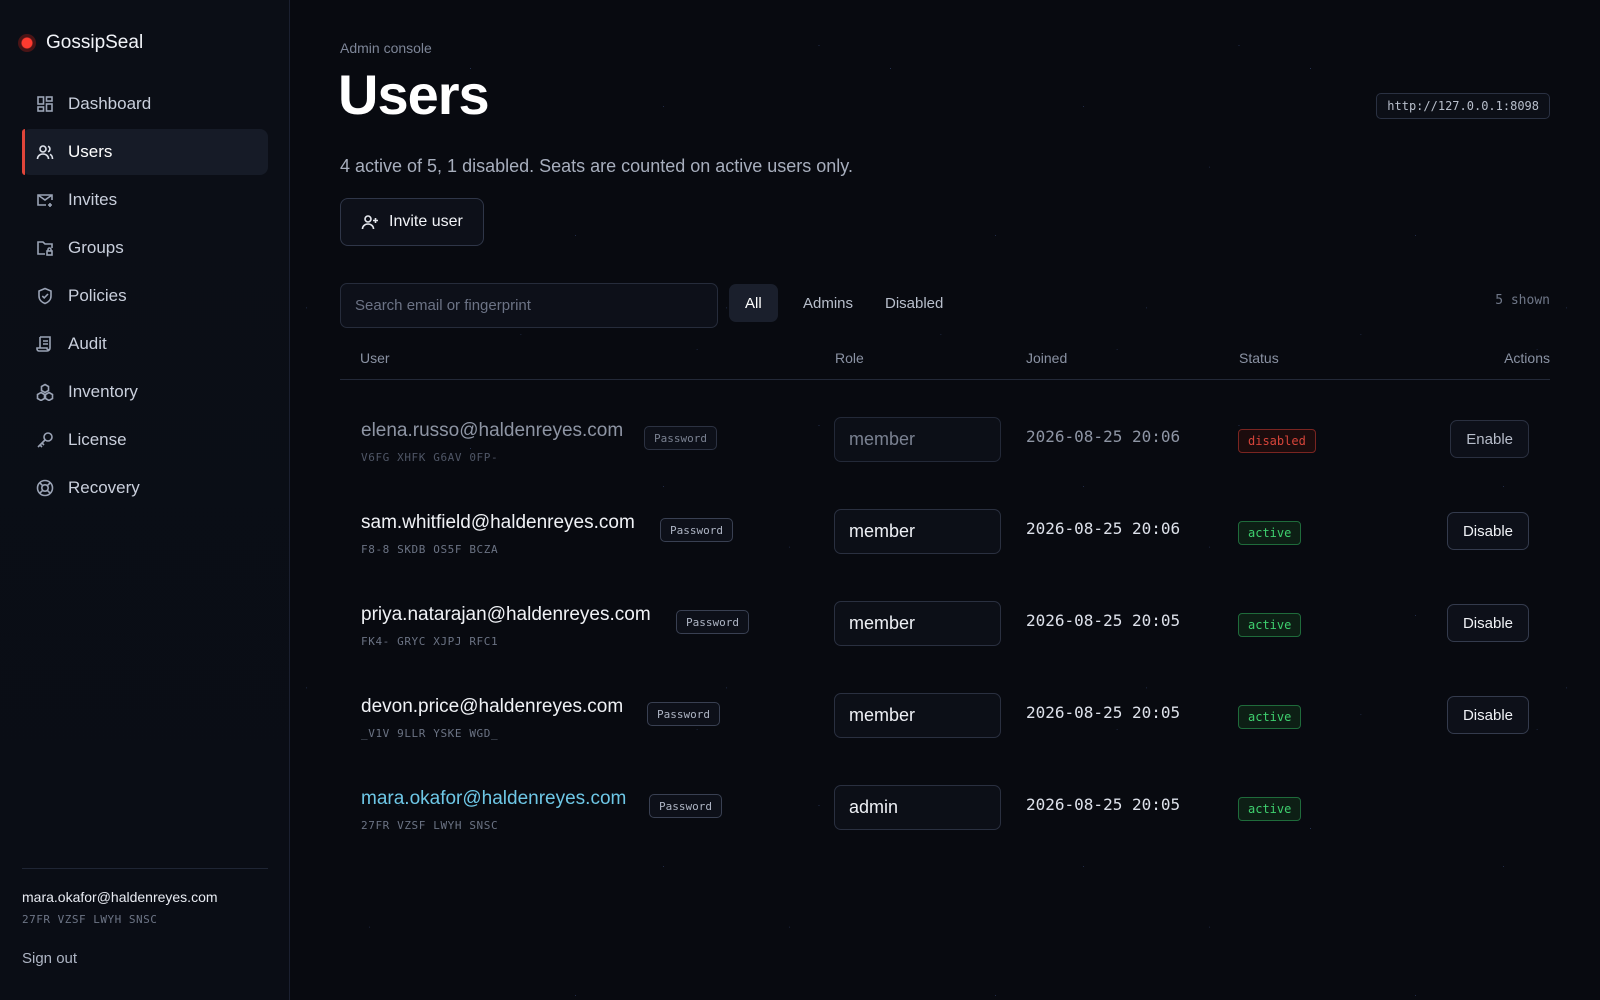 The height and width of the screenshot is (1000, 1600). What do you see at coordinates (45, 296) in the screenshot?
I see `shield-icon` at bounding box center [45, 296].